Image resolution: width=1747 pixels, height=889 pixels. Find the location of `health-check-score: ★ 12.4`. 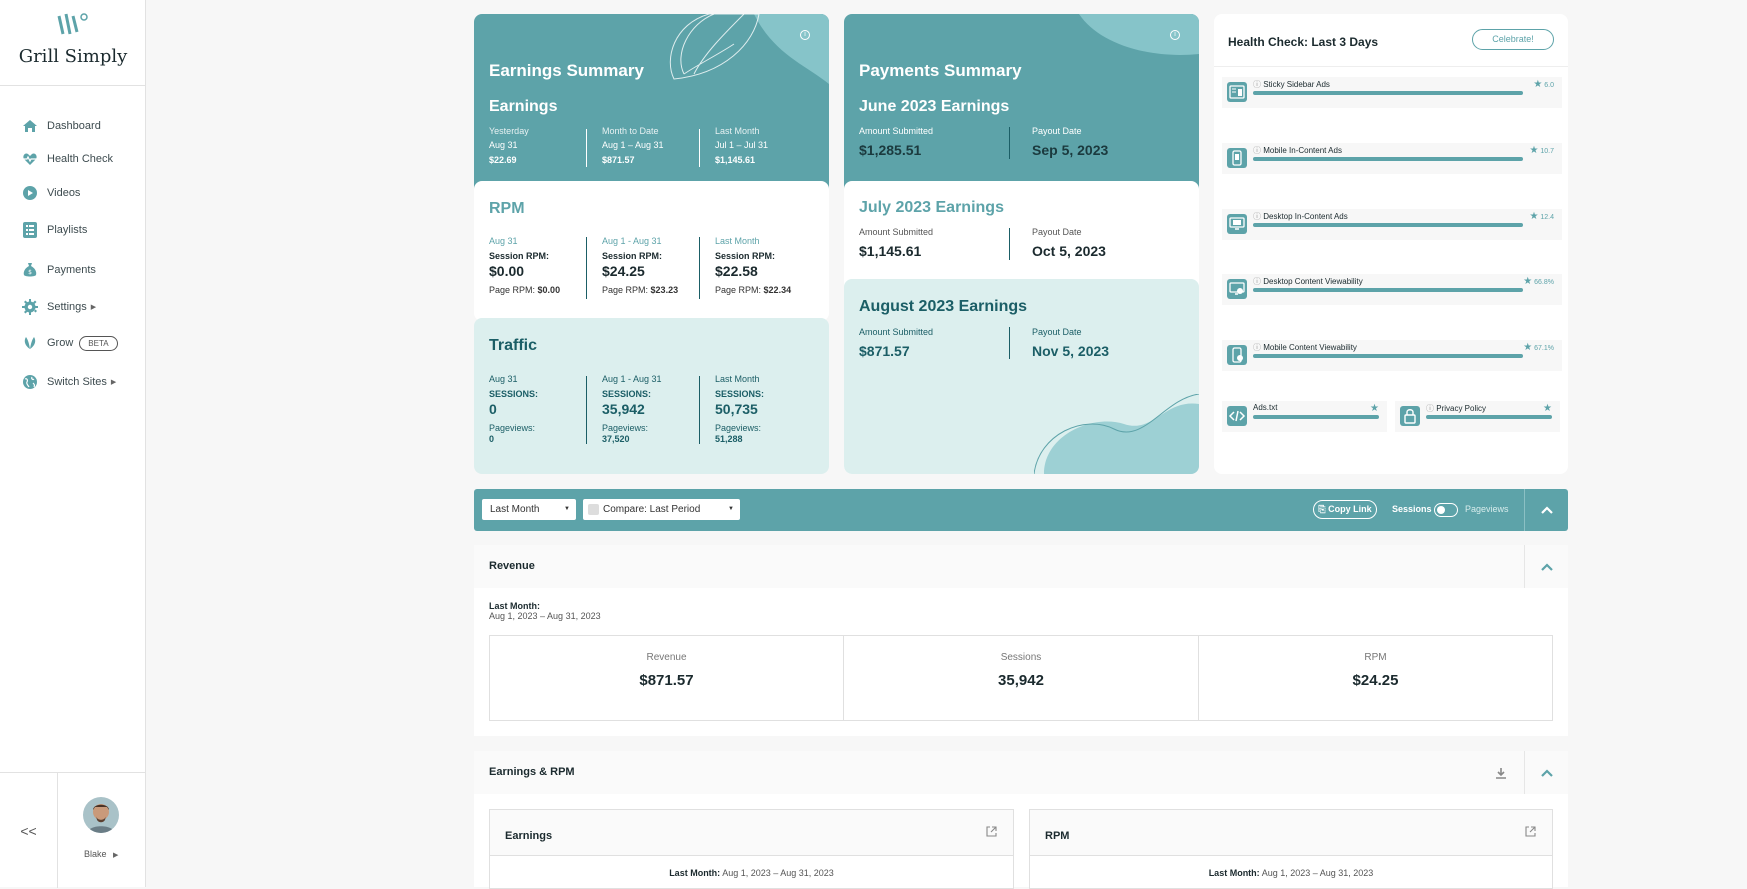

health-check-score: ★ 12.4 is located at coordinates (1541, 216).